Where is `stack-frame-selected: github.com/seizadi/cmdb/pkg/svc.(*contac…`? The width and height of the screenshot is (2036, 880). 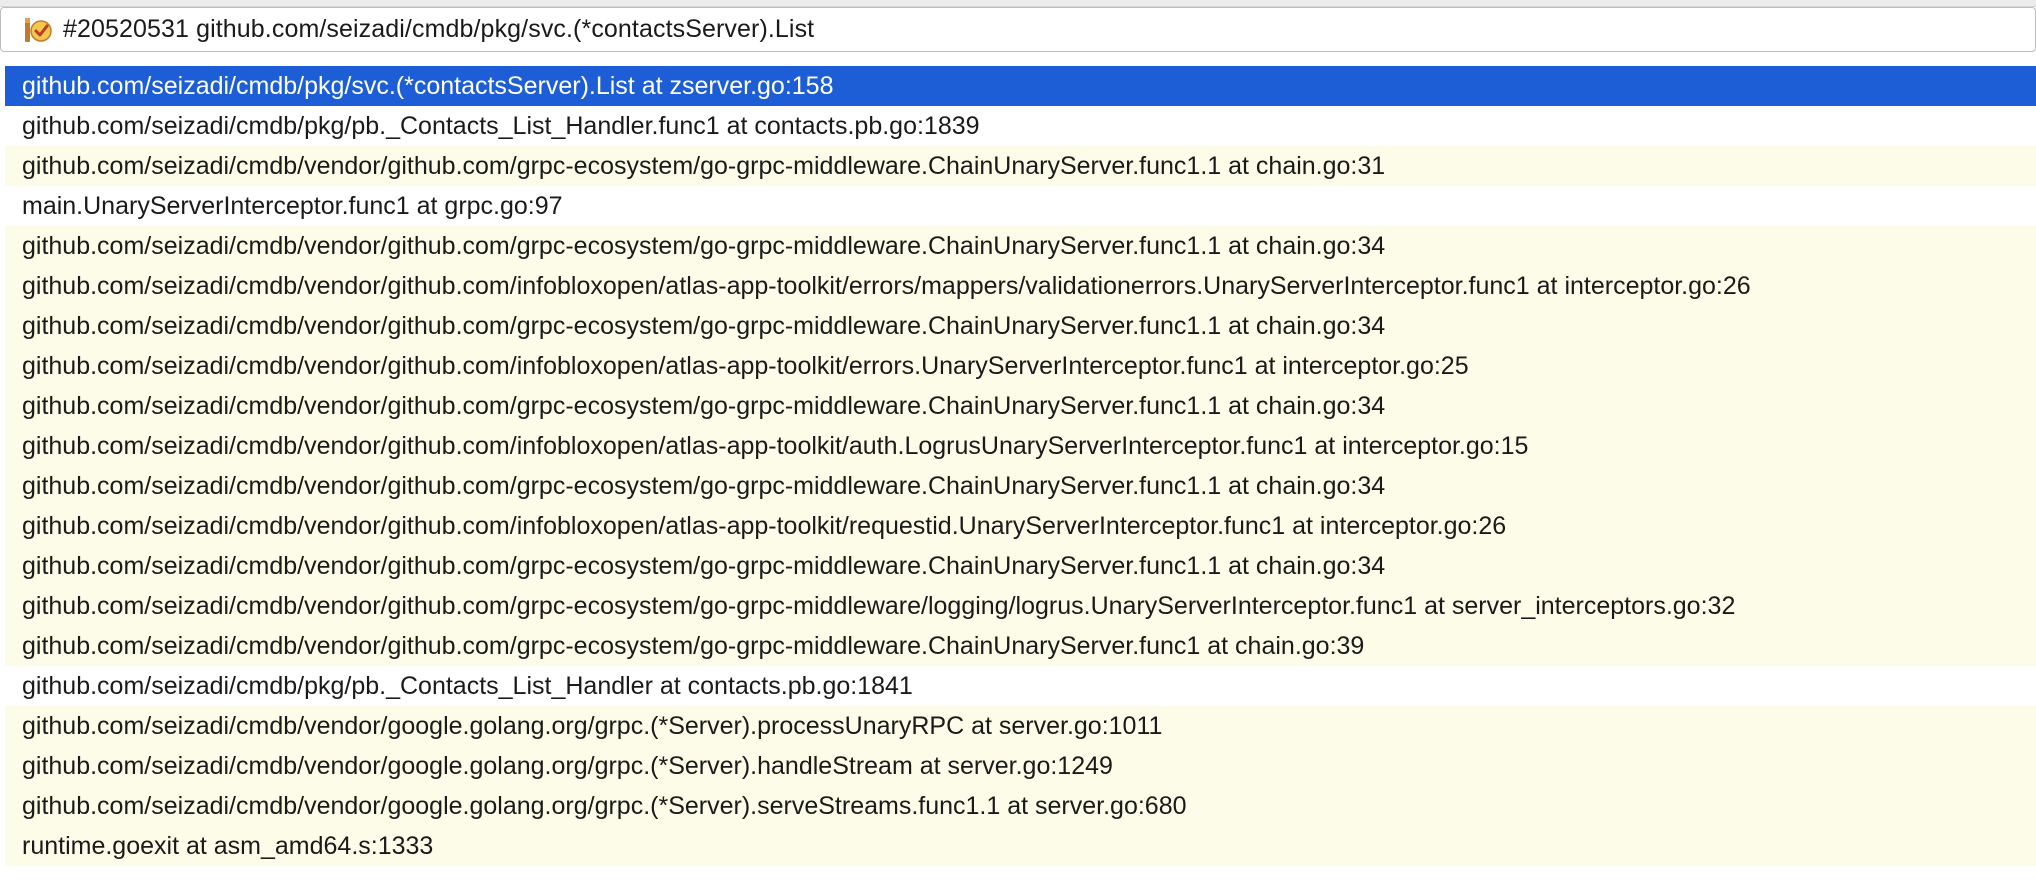
stack-frame-selected: github.com/seizadi/cmdb/pkg/svc.(*contac… is located at coordinates (1020, 86).